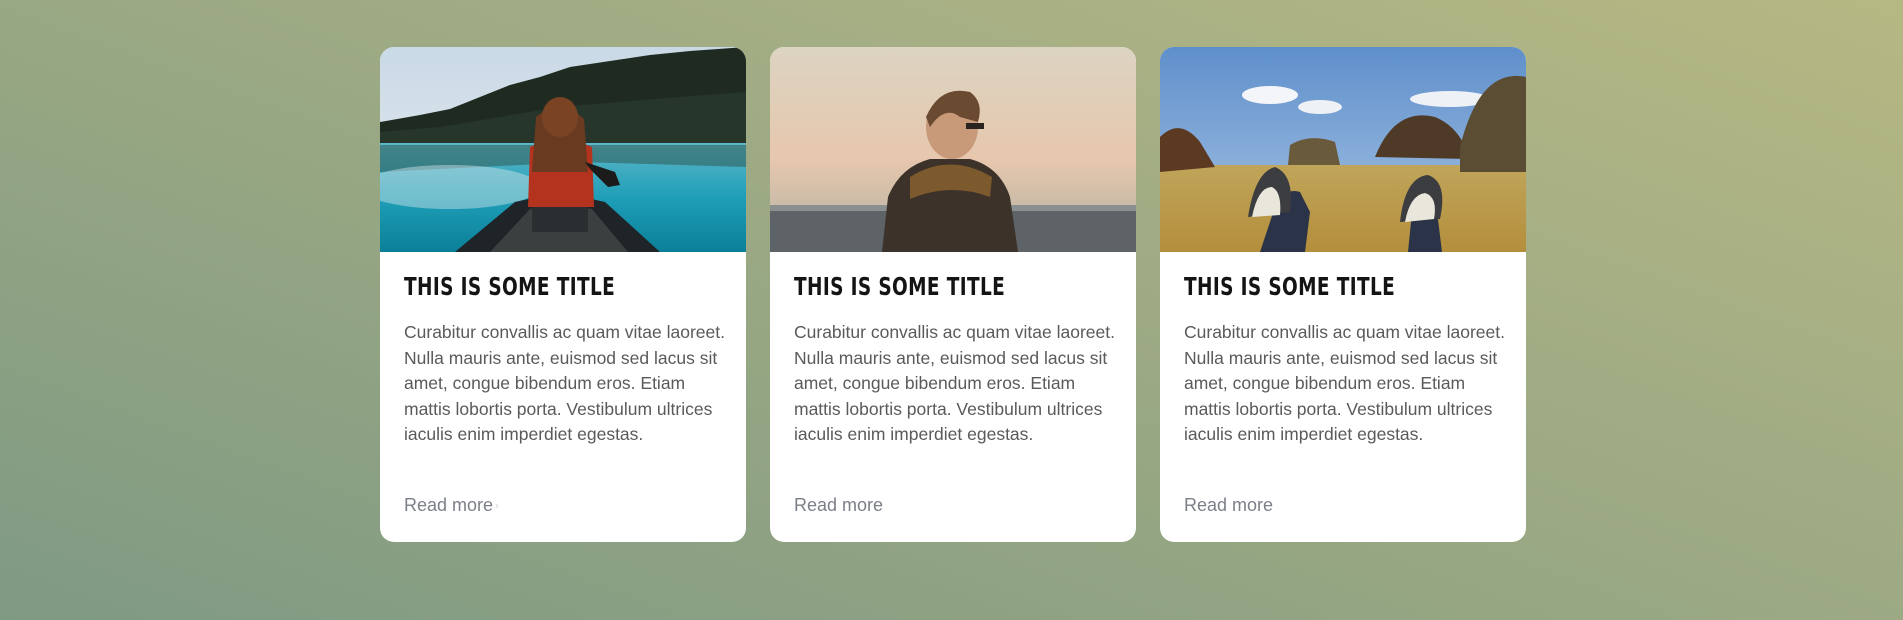 The width and height of the screenshot is (1903, 620). I want to click on card-image-field, so click(1343, 149).